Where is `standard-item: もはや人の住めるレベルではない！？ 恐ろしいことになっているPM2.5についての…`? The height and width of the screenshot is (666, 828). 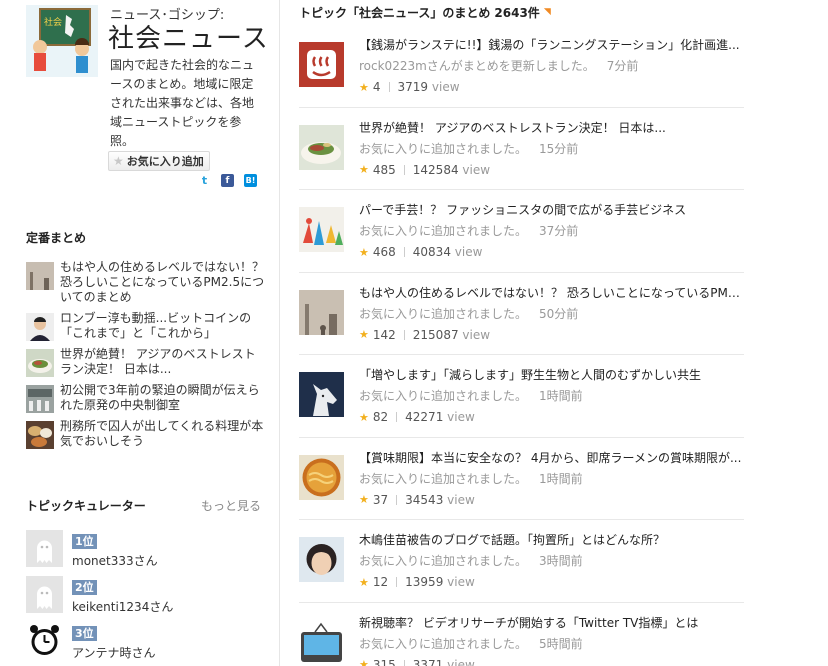 standard-item: もはや人の住めるレベルではない！？ 恐ろしいことになっているPM2.5についての… is located at coordinates (146, 282).